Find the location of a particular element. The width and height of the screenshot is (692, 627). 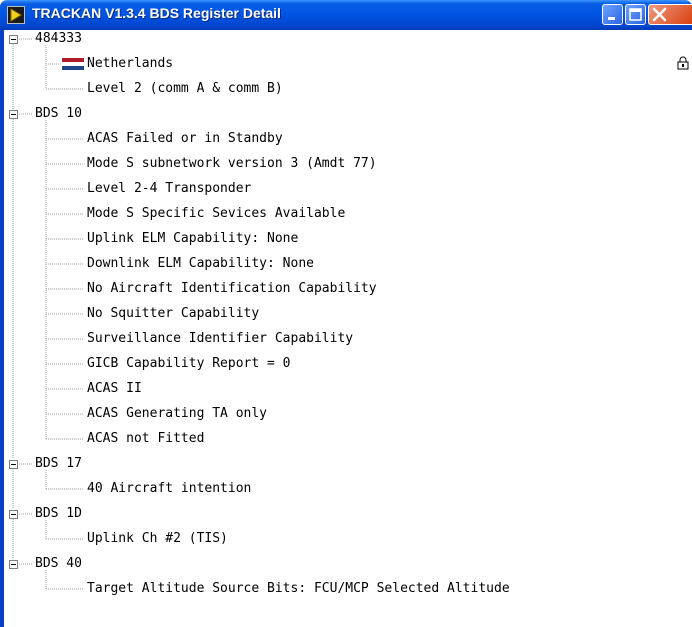

tree-item-label: Uplink ELM Capability: None is located at coordinates (192, 239).